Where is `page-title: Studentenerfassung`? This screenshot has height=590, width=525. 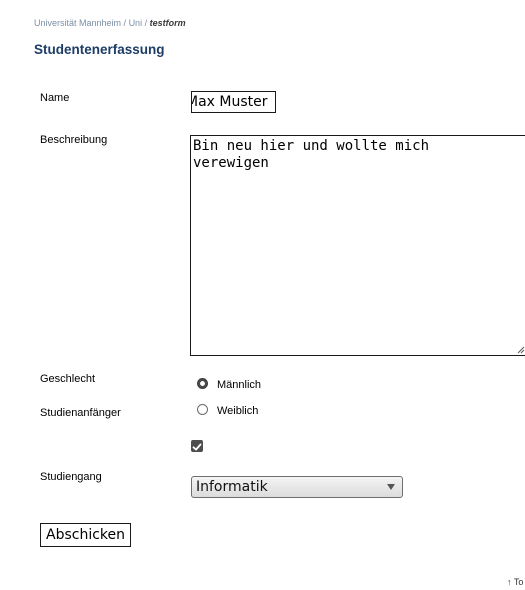 page-title: Studentenerfassung is located at coordinates (99, 49).